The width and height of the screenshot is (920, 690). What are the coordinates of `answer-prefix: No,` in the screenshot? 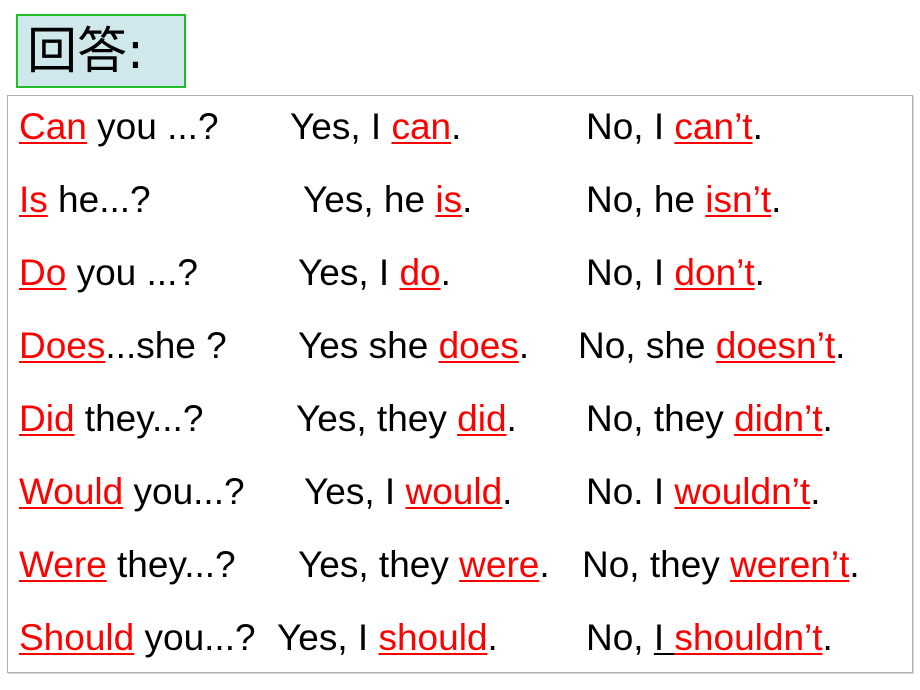 It's located at (620, 637).